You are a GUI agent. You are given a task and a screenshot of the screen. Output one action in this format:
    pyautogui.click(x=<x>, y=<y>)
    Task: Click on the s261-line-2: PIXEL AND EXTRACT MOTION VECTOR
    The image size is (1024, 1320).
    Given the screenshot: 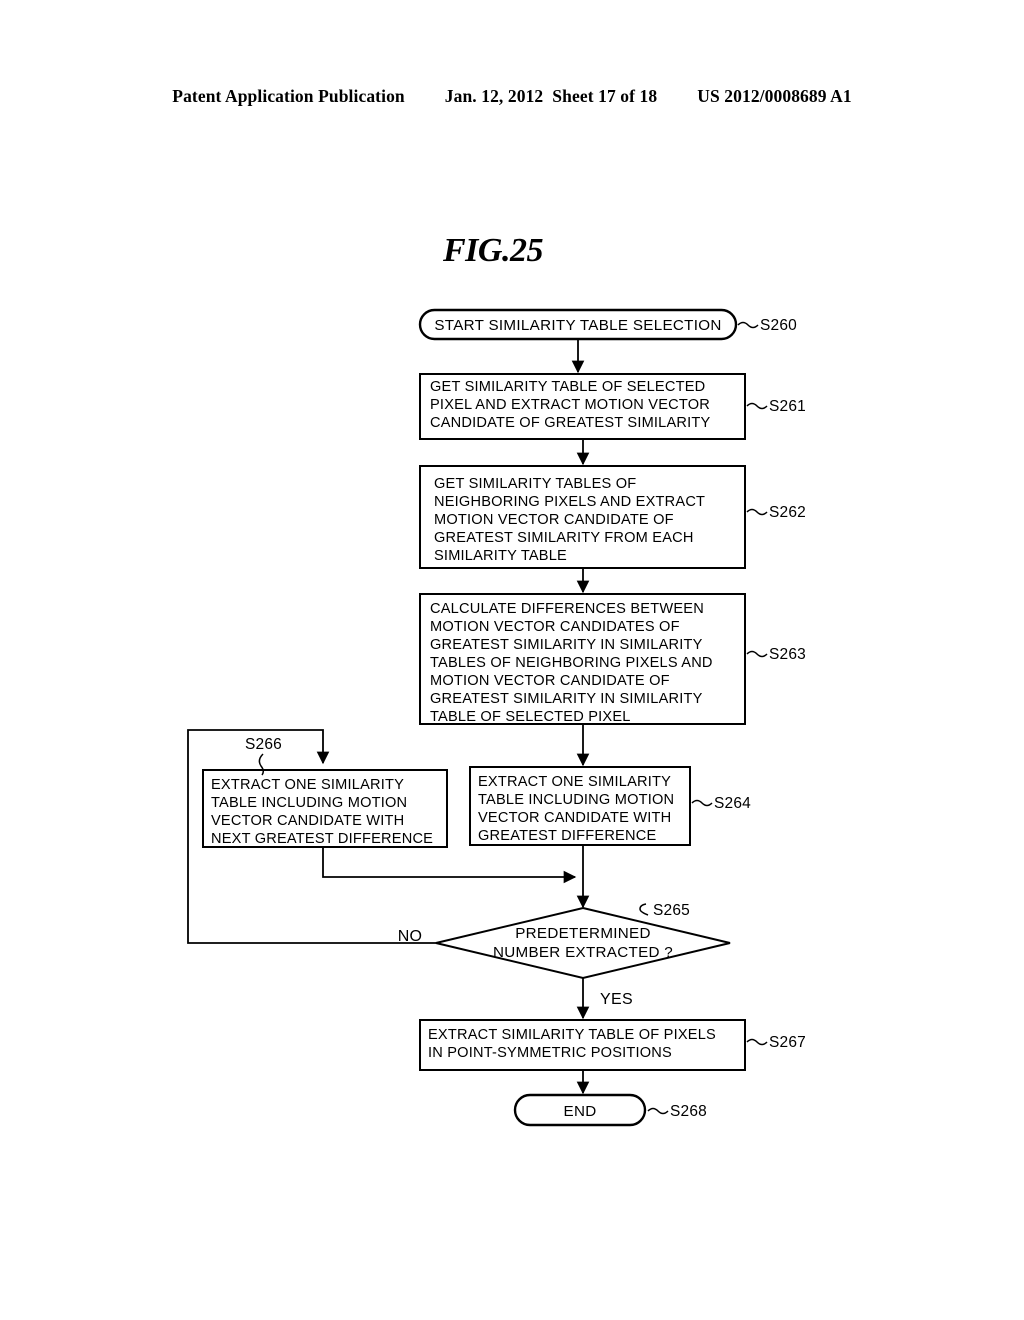 What is the action you would take?
    pyautogui.click(x=570, y=405)
    